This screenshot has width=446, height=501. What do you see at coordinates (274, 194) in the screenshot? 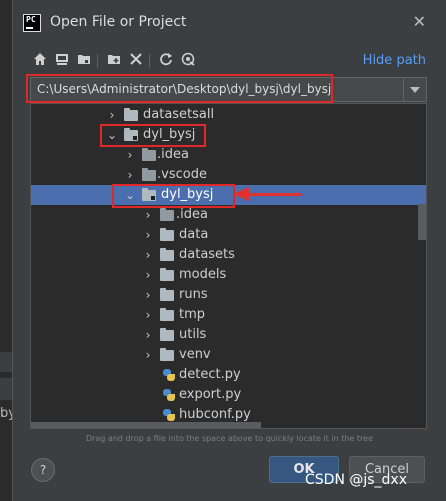
I see `annotation-arrow-shaft` at bounding box center [274, 194].